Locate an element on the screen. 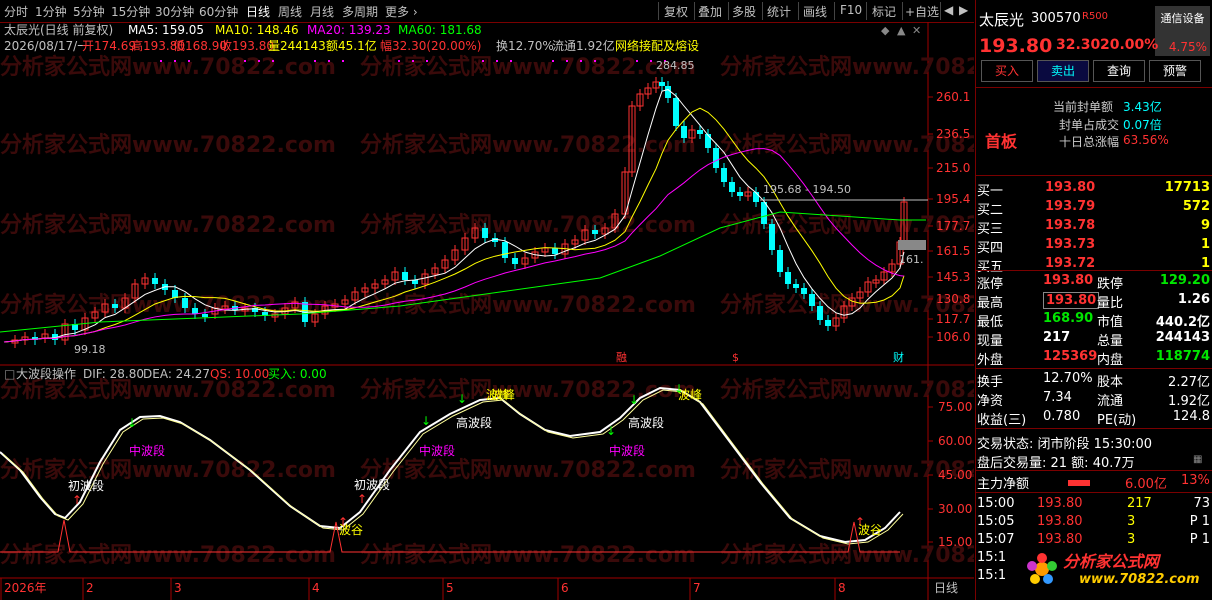 Image resolution: width=1212 pixels, height=600 pixels. mark-button: 标记 is located at coordinates (884, 11).